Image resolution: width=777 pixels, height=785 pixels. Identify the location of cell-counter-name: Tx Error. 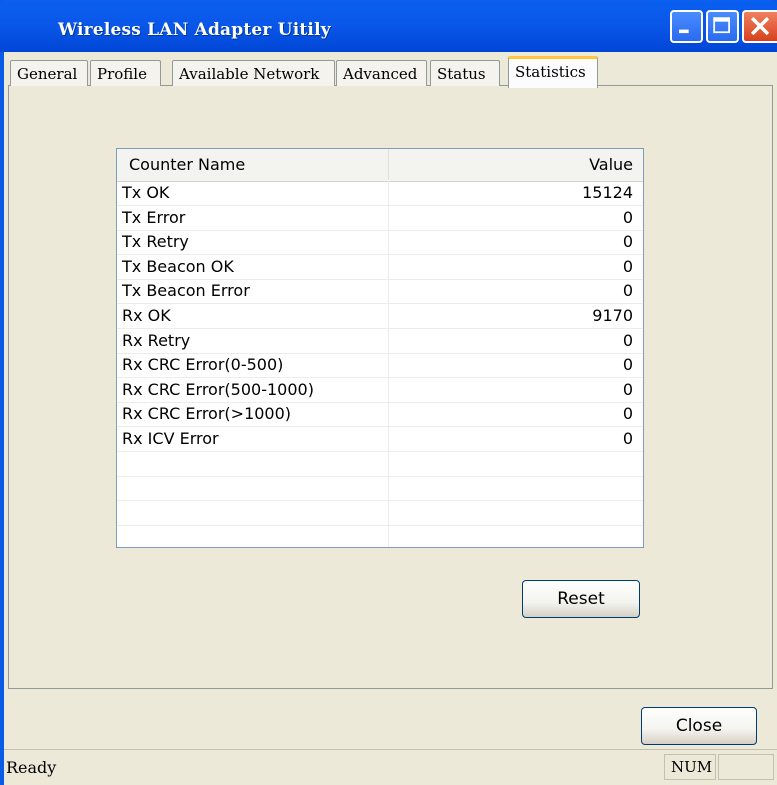
(253, 217).